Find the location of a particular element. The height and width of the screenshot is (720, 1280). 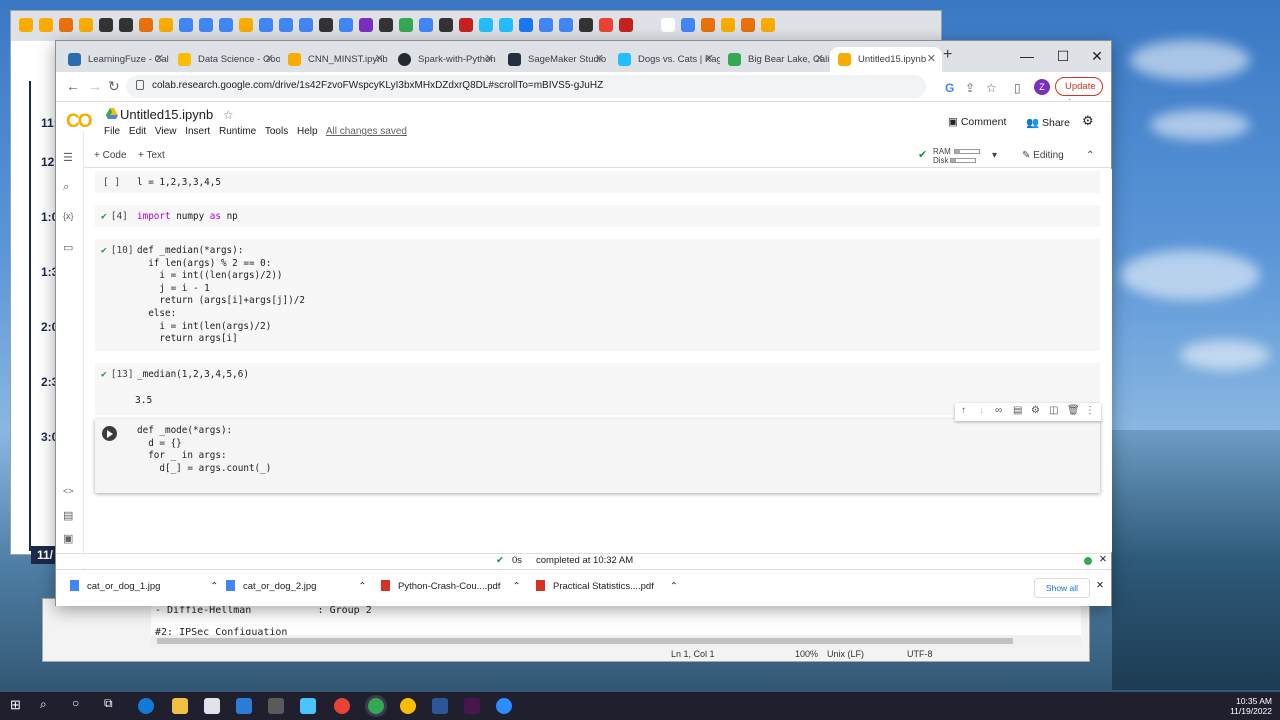

close-window-icon: ✕ is located at coordinates (1097, 56).